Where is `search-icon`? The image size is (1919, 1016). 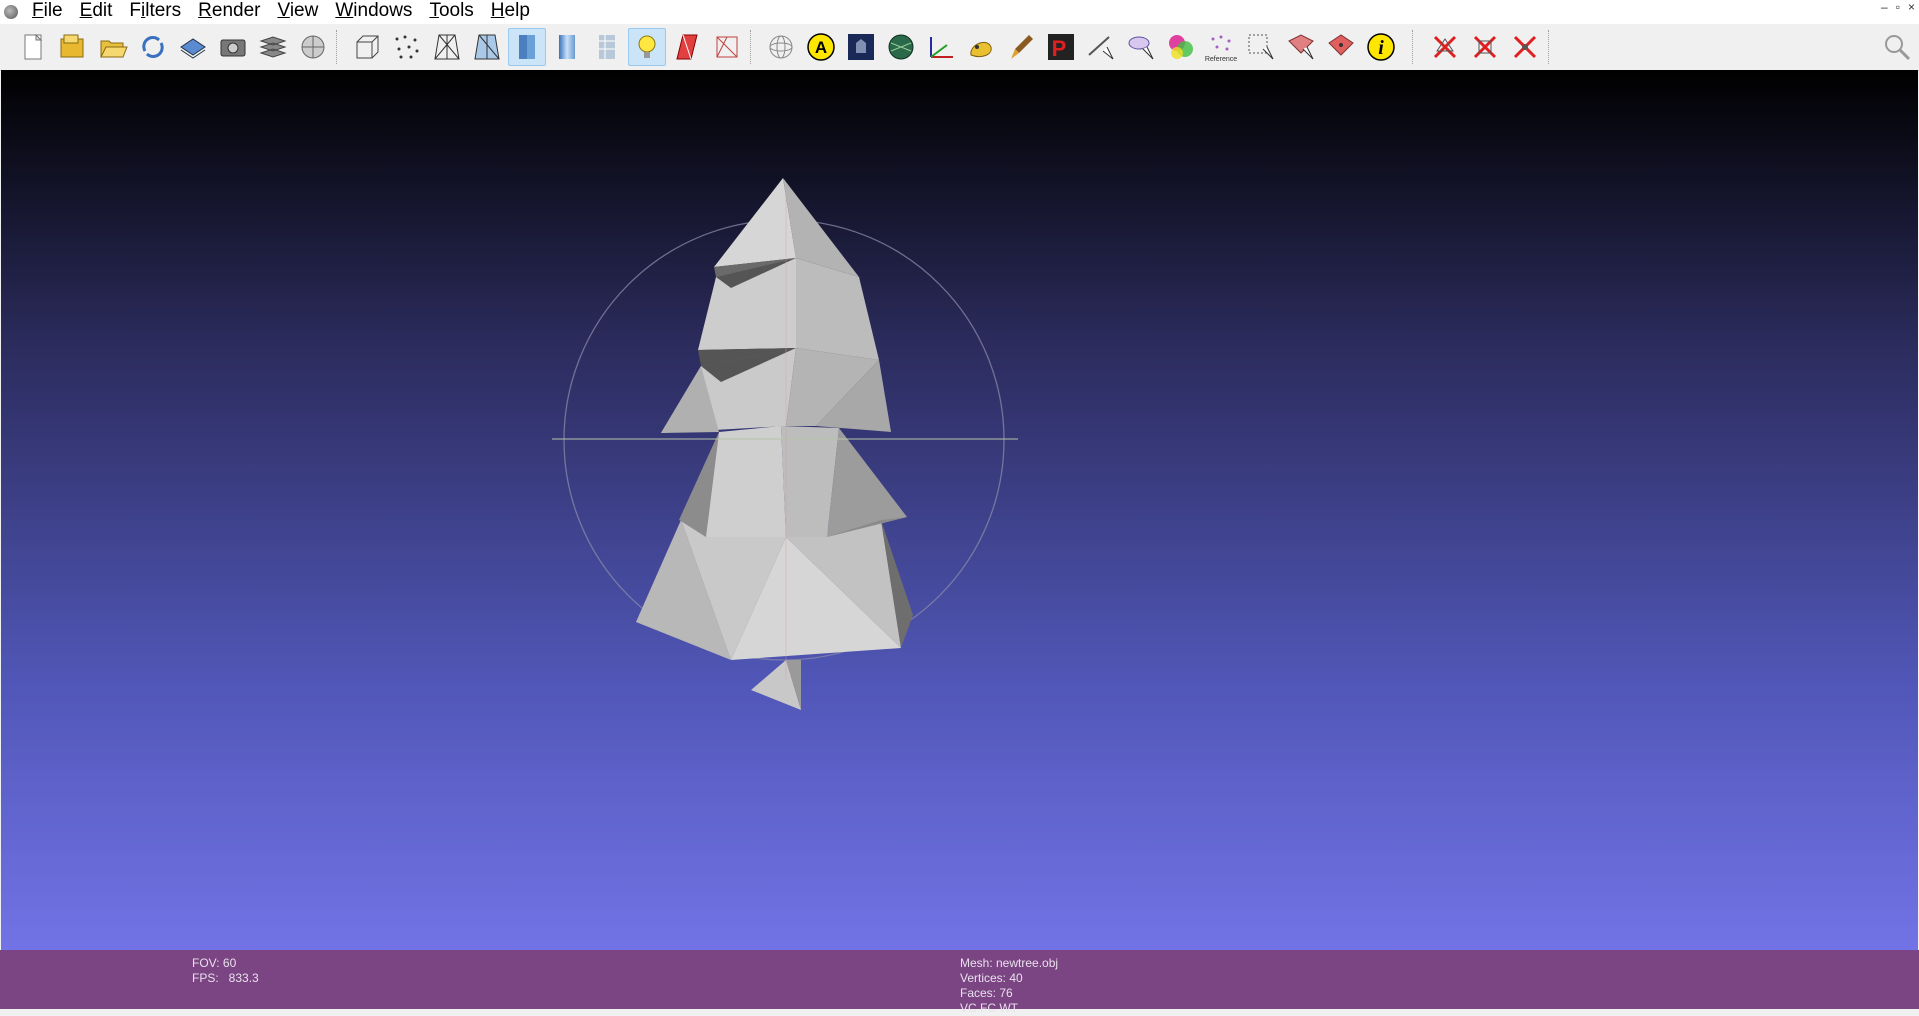 search-icon is located at coordinates (1898, 48).